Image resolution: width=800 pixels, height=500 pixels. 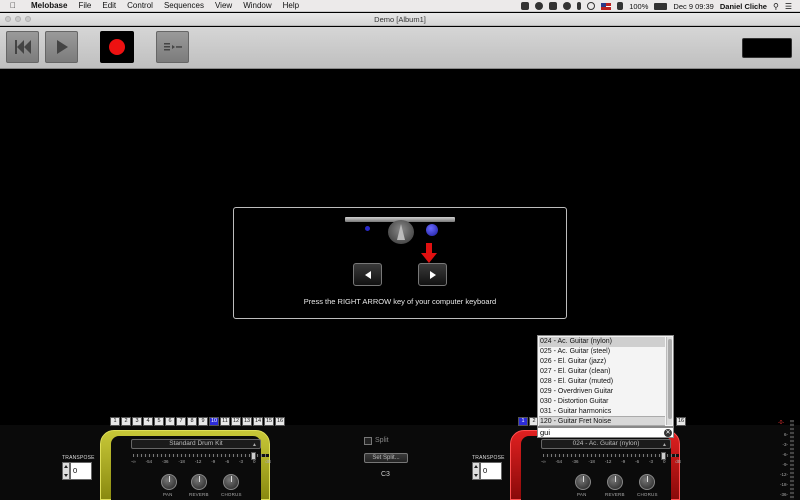 What do you see at coordinates (602, 342) in the screenshot?
I see `list-item: 024 - Ac. Guitar (nylon)` at bounding box center [602, 342].